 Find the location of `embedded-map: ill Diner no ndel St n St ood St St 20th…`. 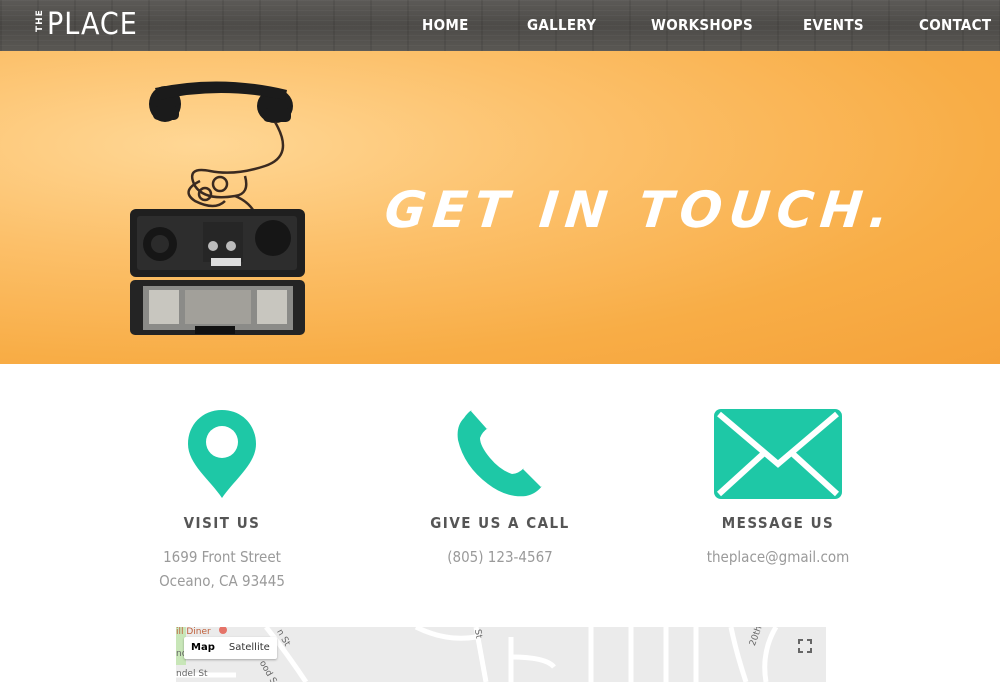

embedded-map: ill Diner no ndel St n St ood St St 20th… is located at coordinates (501, 654).